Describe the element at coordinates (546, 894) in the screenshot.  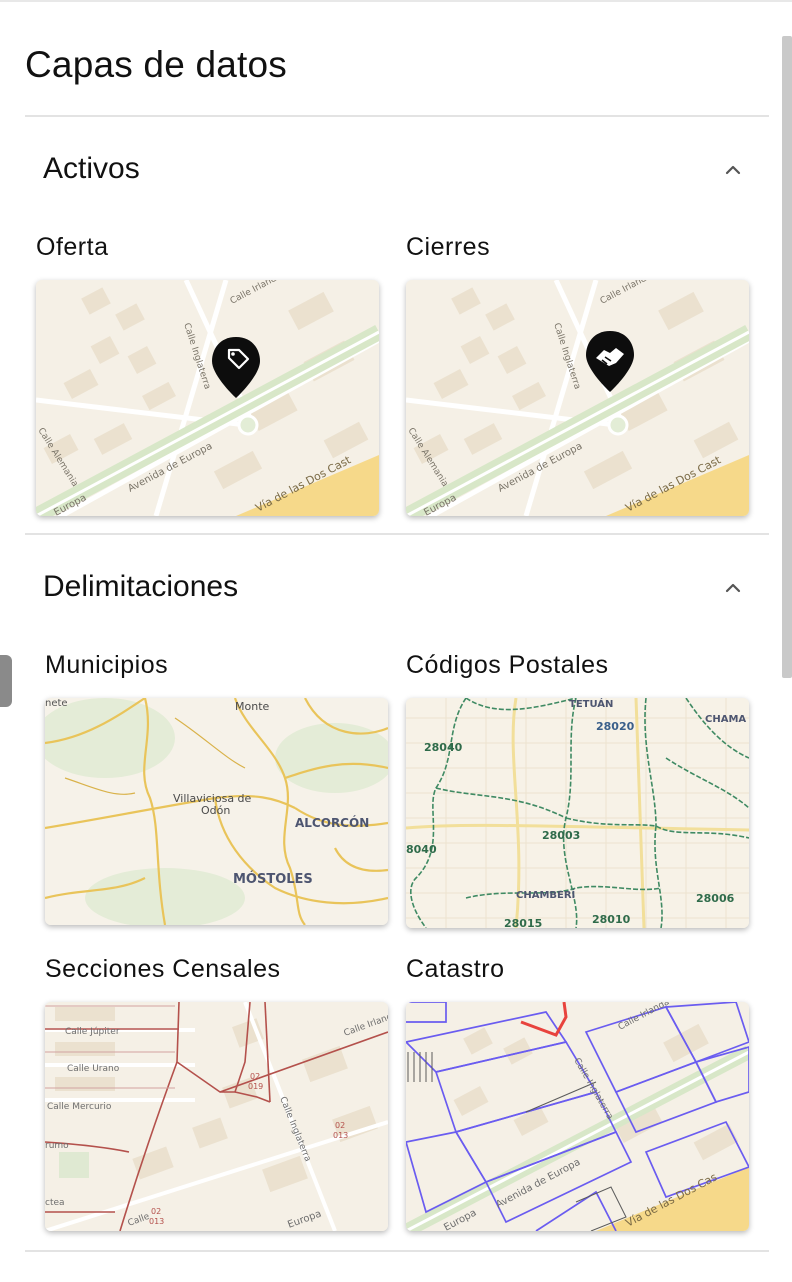
I see `svg-text: CHAMBERÍ` at that location.